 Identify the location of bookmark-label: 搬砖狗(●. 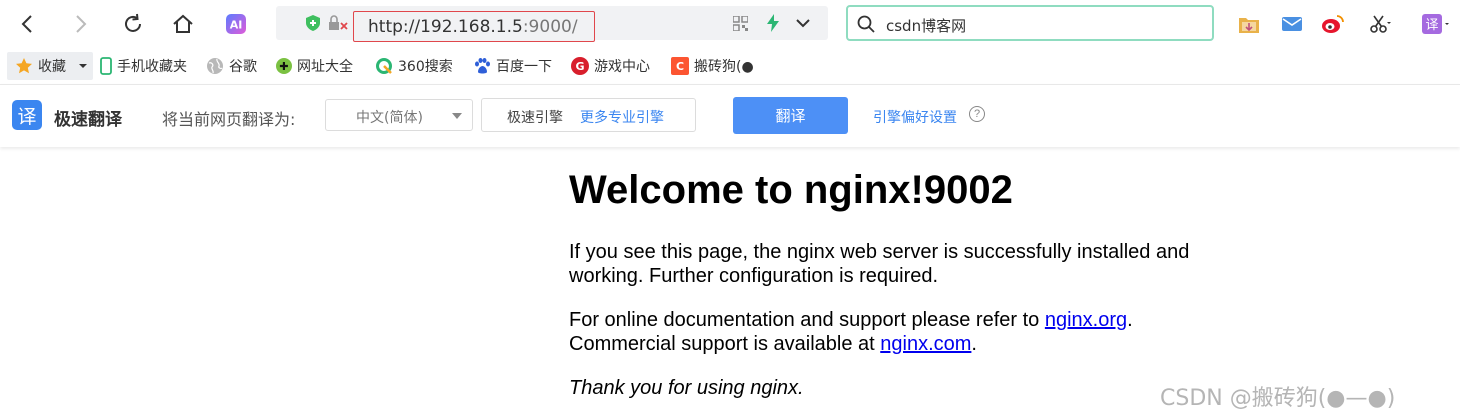
(724, 67).